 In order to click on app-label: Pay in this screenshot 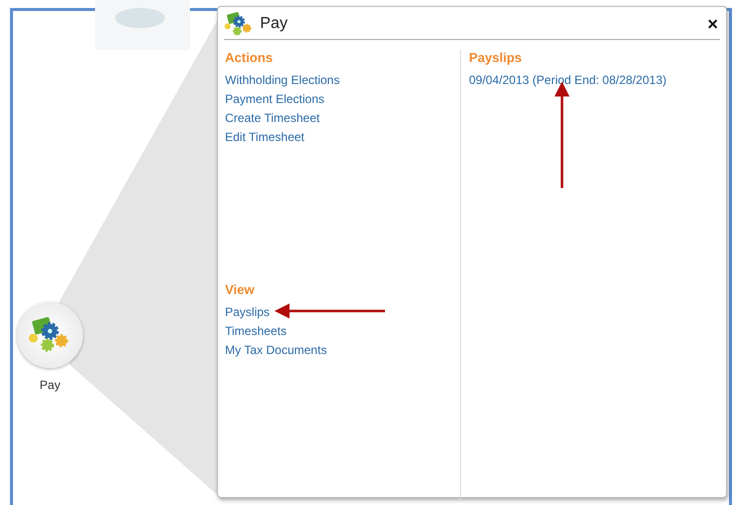, I will do `click(50, 385)`.